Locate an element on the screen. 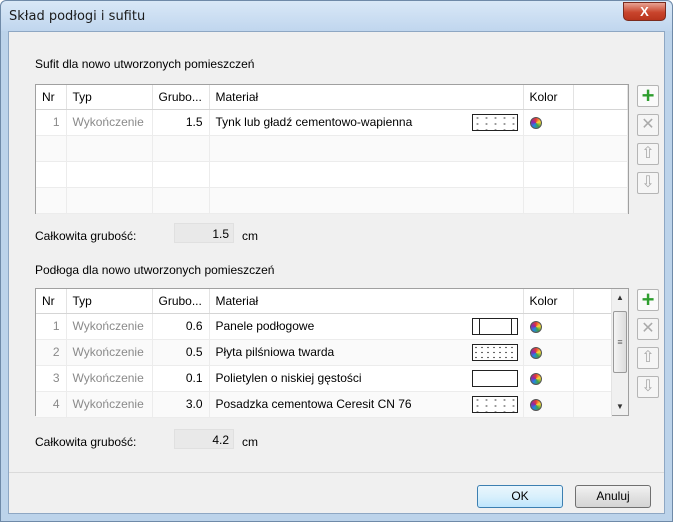 The width and height of the screenshot is (673, 522). table-row: 2 Wykończenie 0.5 Płyta pilśniowa twarda is located at coordinates (324, 352).